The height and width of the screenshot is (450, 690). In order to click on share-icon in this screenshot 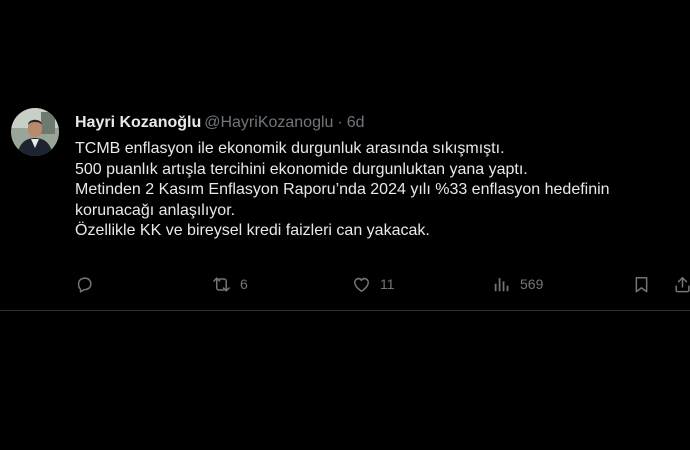, I will do `click(681, 284)`.